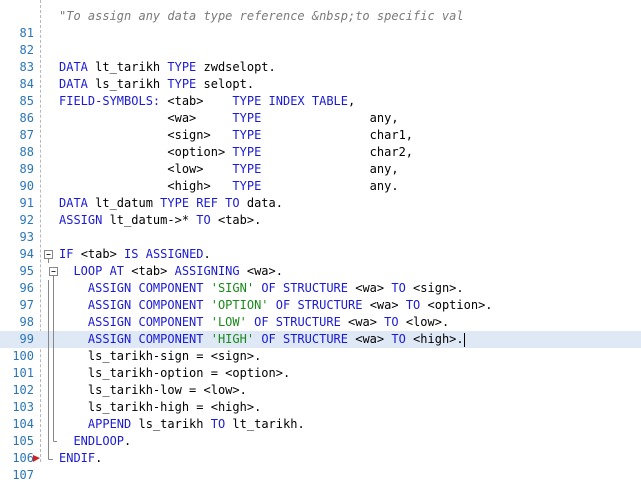 The width and height of the screenshot is (641, 484). What do you see at coordinates (26, 33) in the screenshot?
I see `line-number: 81` at bounding box center [26, 33].